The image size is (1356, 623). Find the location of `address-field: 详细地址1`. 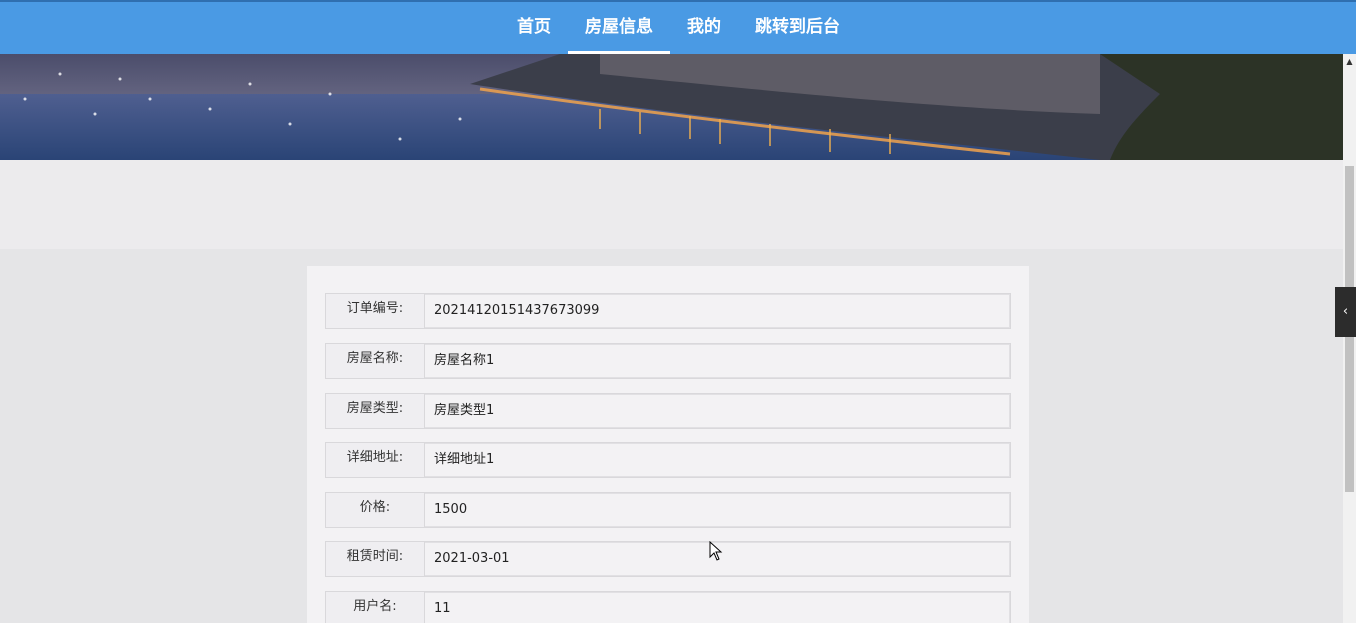

address-field: 详细地址1 is located at coordinates (717, 460).